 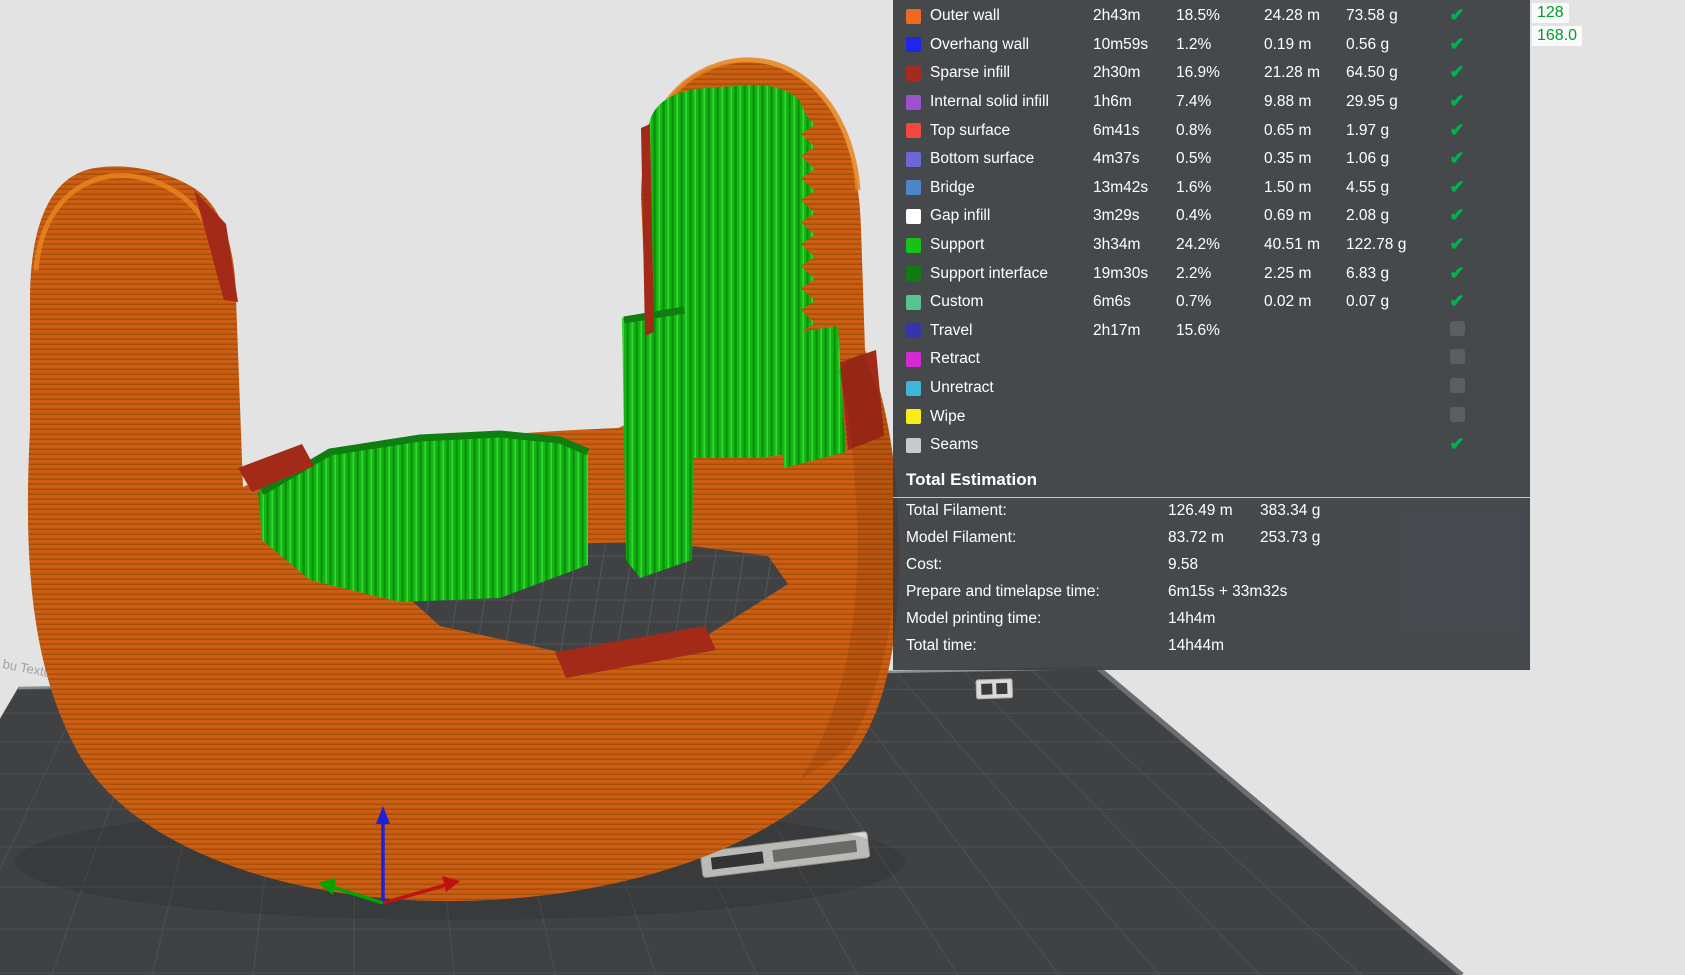 I want to click on feature-weight: 64.50 g, so click(x=1372, y=73).